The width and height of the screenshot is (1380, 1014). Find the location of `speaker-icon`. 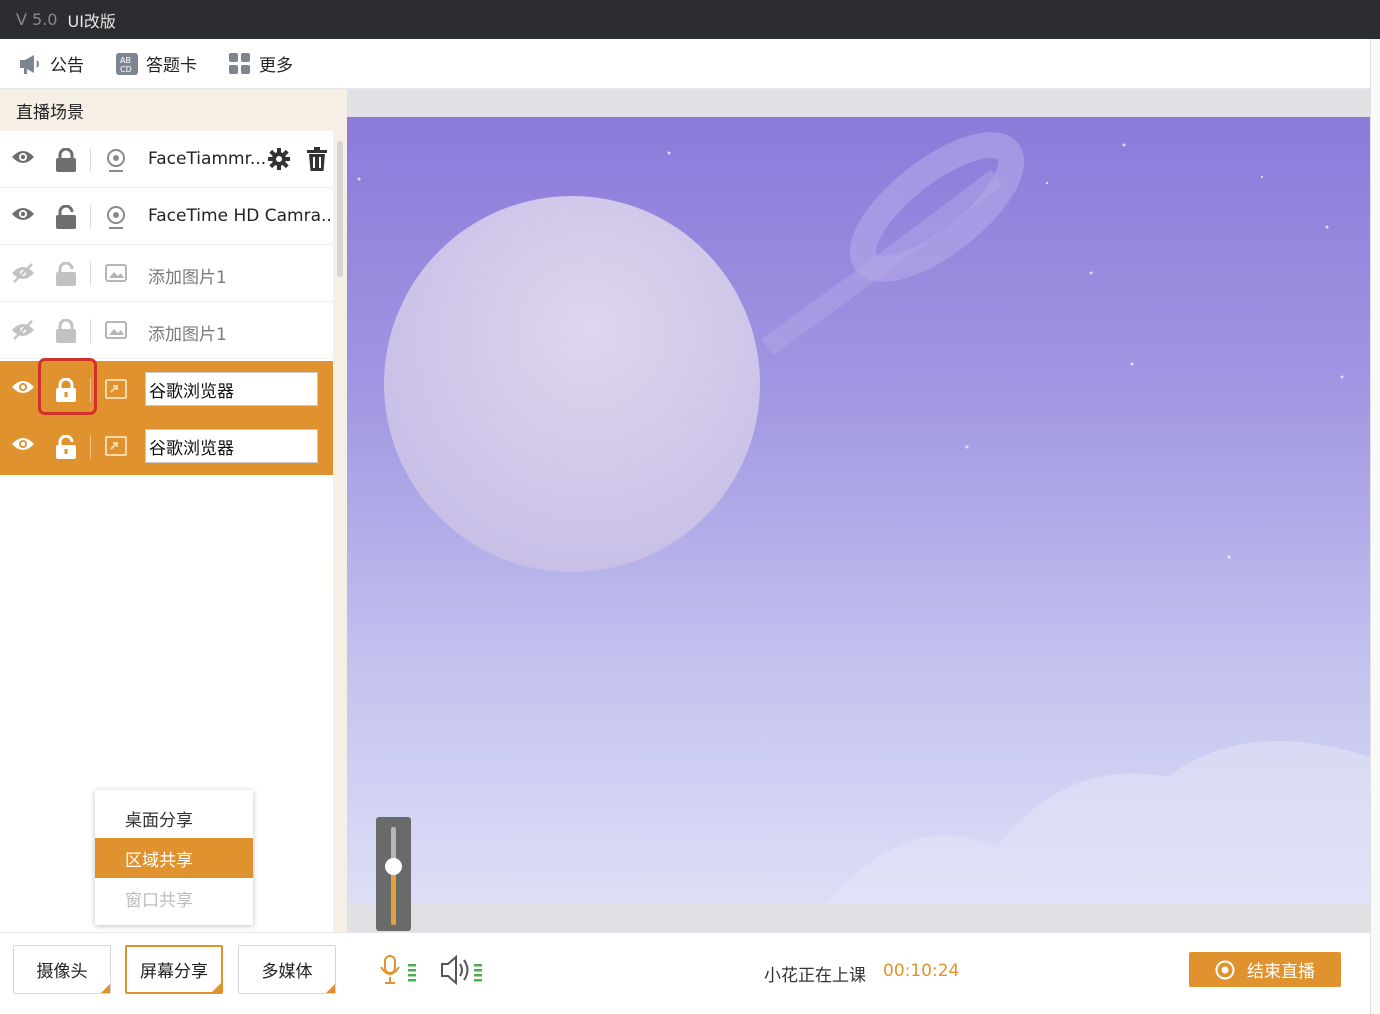

speaker-icon is located at coordinates (463, 970).